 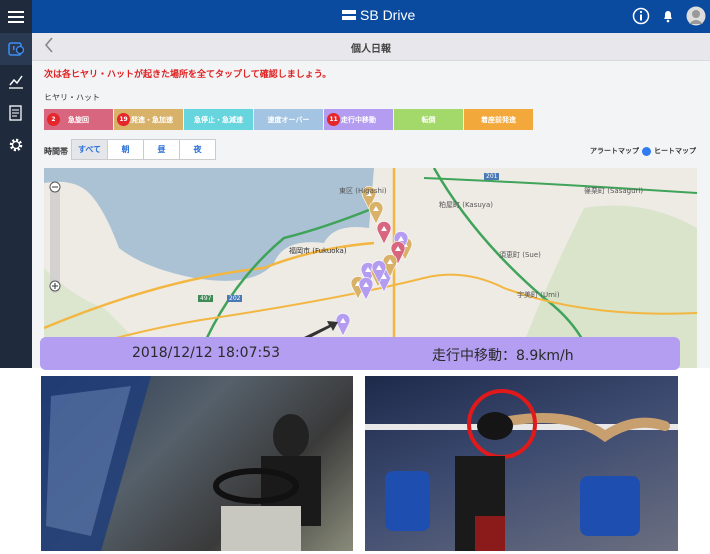 I want to click on hamburger-icon, so click(x=16, y=16).